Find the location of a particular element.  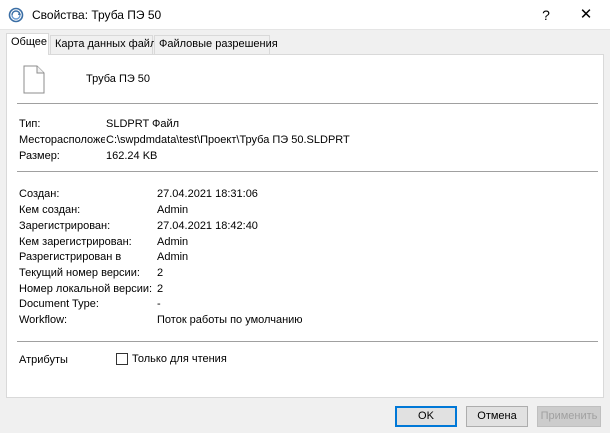

document-icon is located at coordinates (34, 79).